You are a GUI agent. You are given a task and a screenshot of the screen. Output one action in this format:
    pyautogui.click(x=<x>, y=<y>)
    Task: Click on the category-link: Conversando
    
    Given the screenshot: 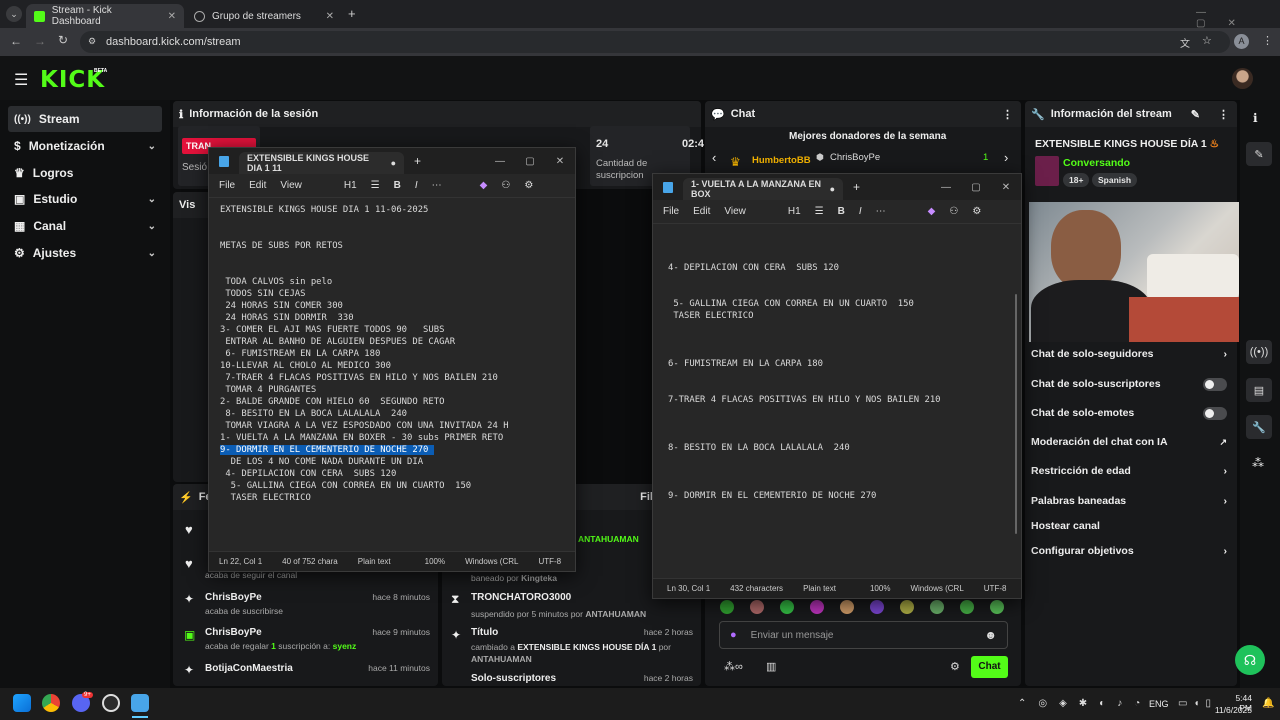 What is the action you would take?
    pyautogui.click(x=1096, y=163)
    